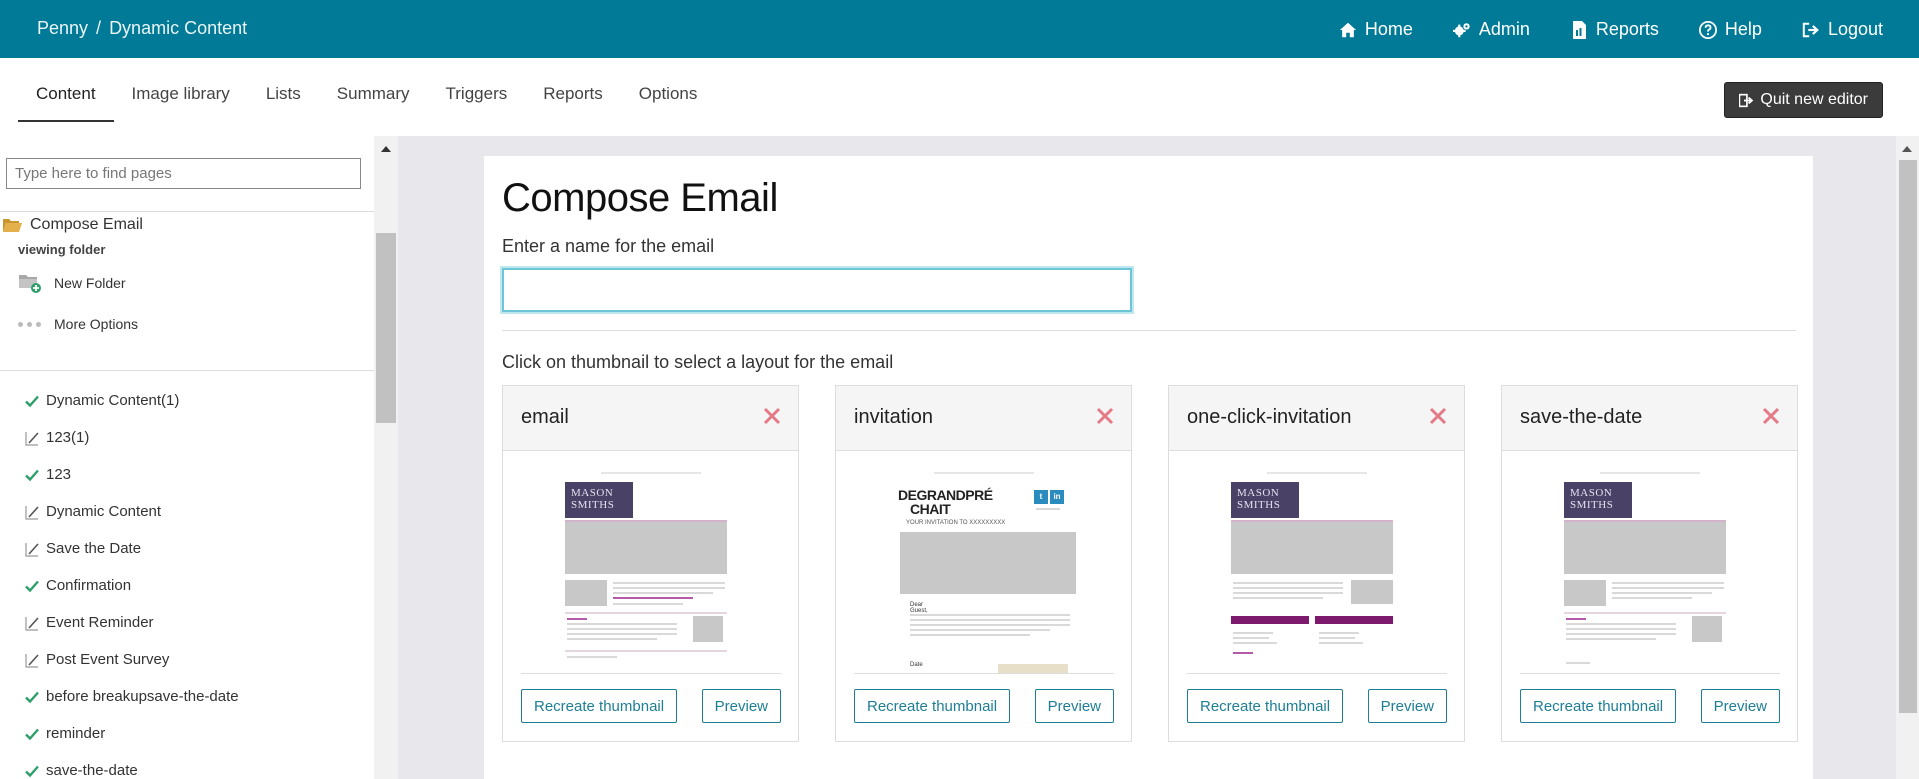 Image resolution: width=1919 pixels, height=779 pixels. Describe the element at coordinates (608, 246) in the screenshot. I see `email-name-label: Enter a name for the email` at that location.